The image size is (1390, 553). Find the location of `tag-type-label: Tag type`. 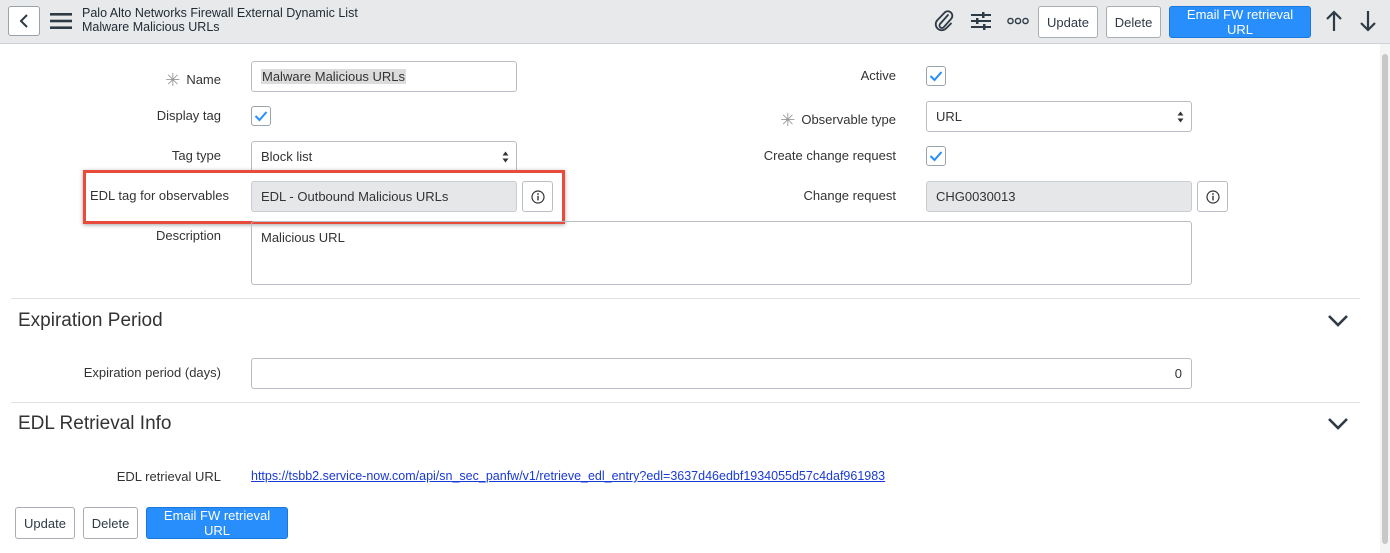

tag-type-label: Tag type is located at coordinates (196, 155).